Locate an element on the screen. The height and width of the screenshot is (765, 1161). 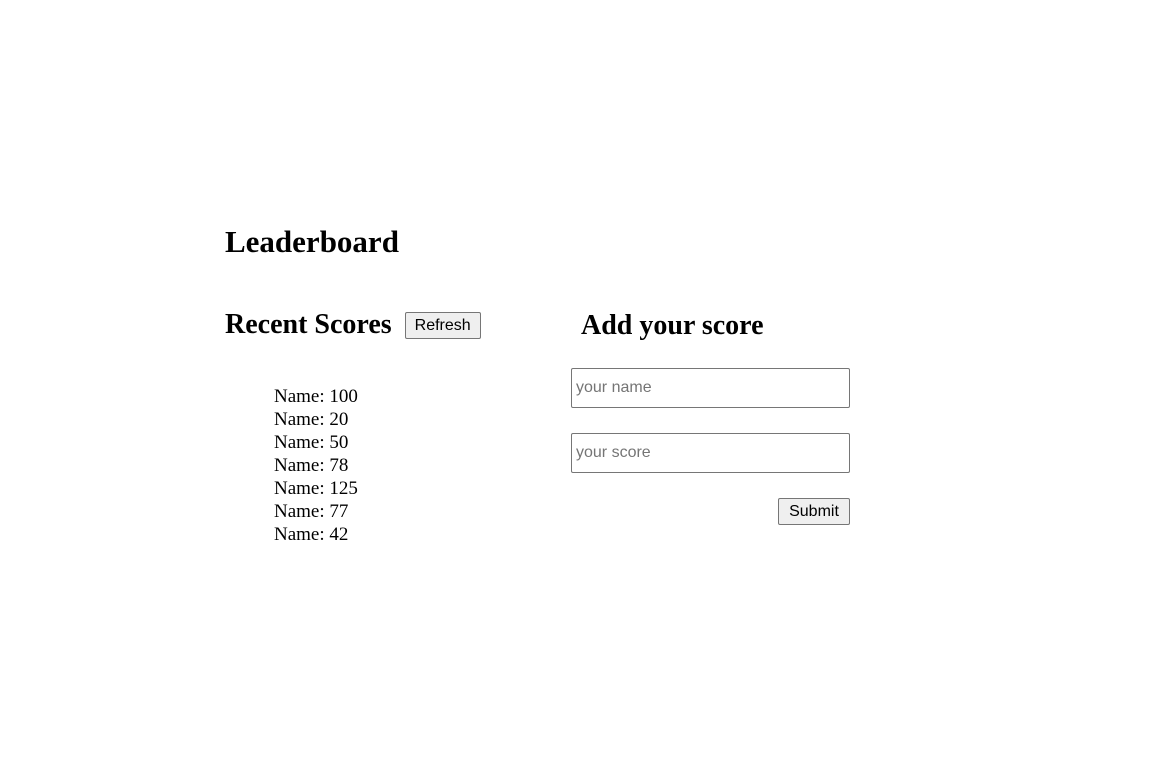
score-item: Name: 78 is located at coordinates (311, 465).